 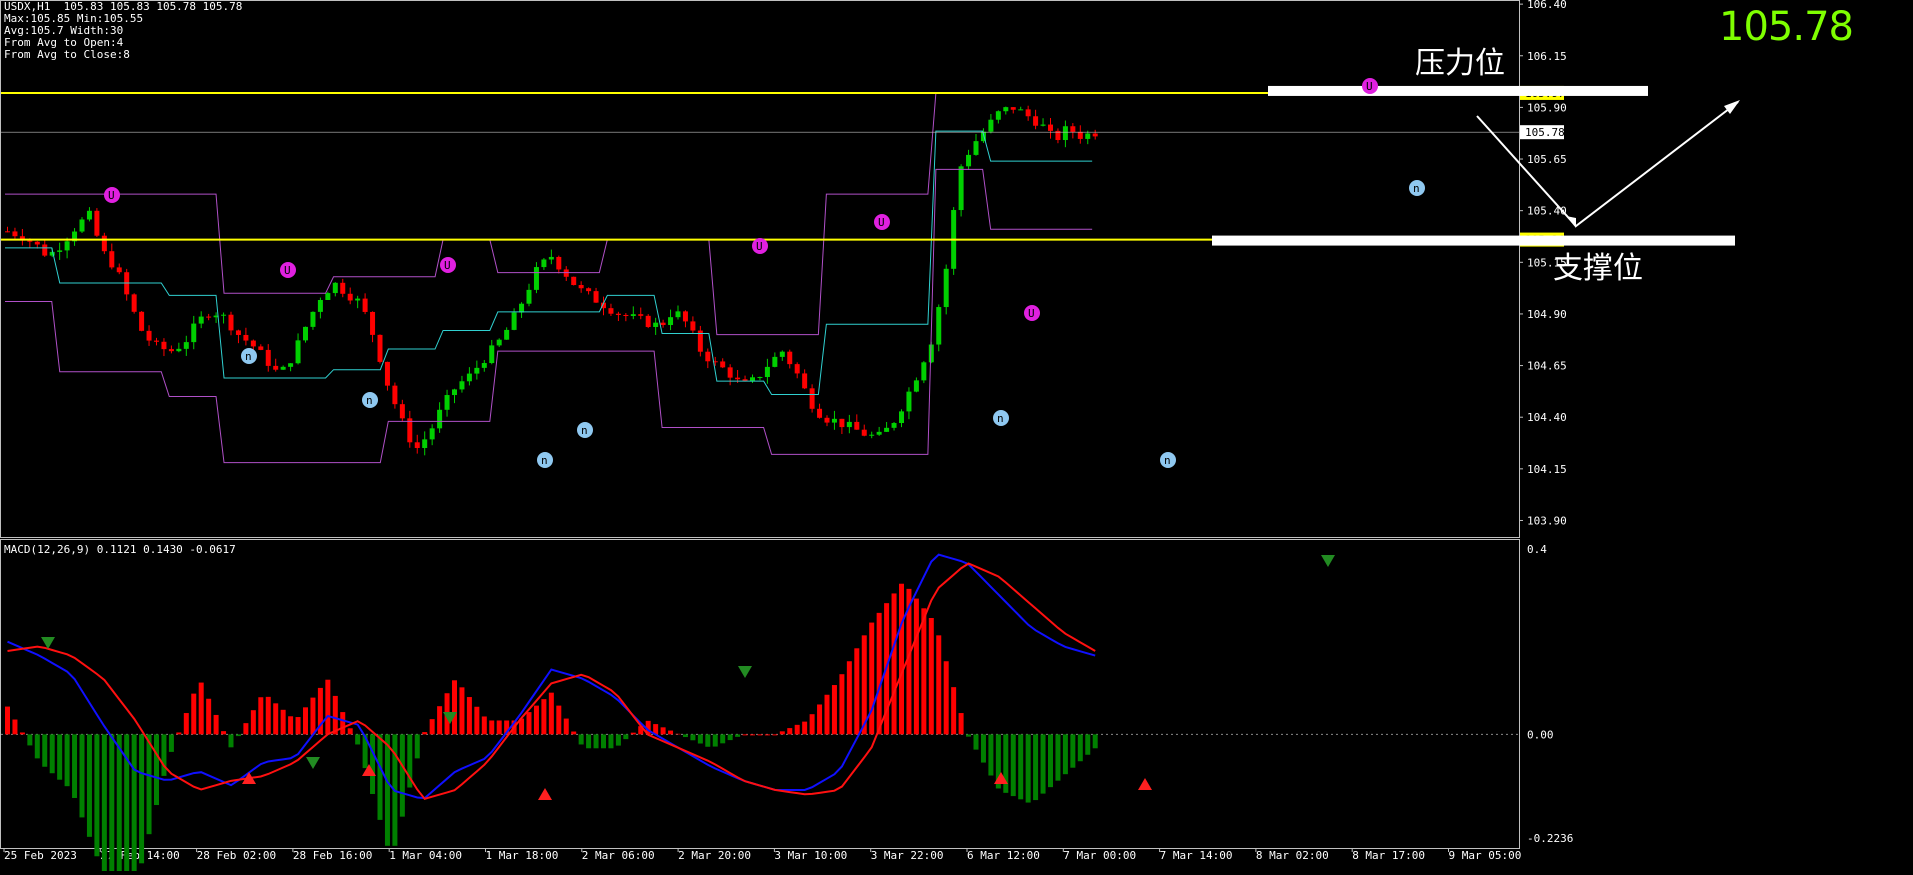 I want to click on support-zone-bar, so click(x=1473, y=240).